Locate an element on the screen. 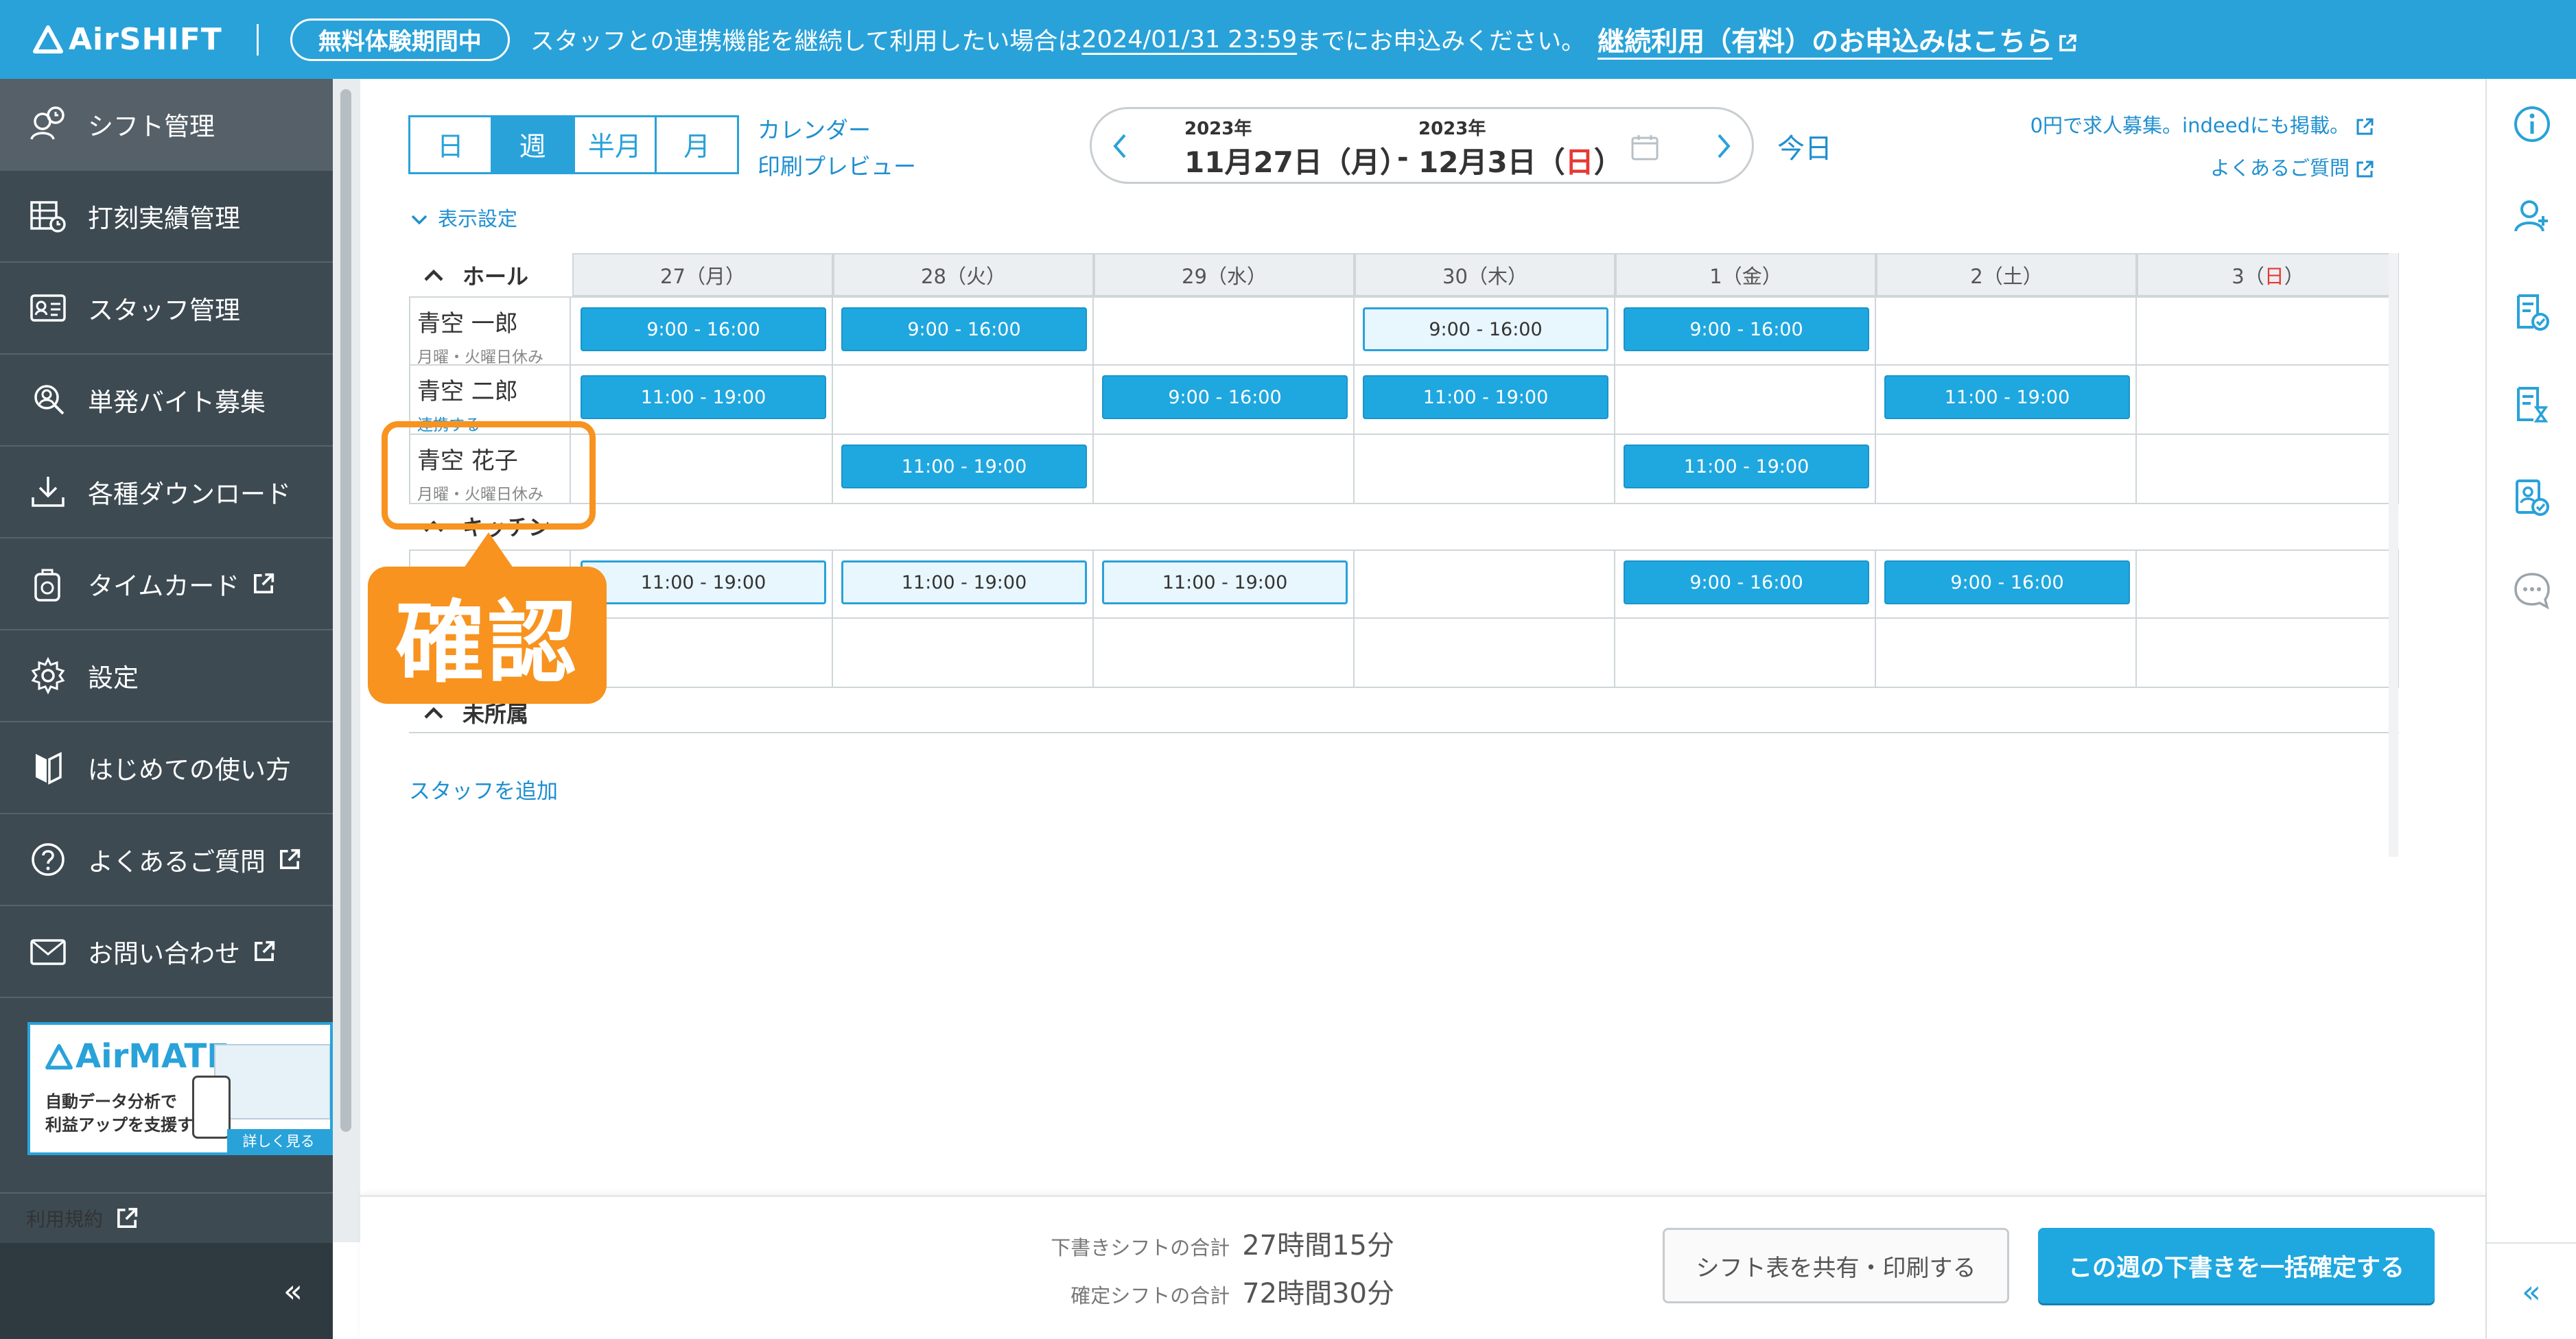  sidebar-item-guide: はじめての使い方 is located at coordinates (166, 768).